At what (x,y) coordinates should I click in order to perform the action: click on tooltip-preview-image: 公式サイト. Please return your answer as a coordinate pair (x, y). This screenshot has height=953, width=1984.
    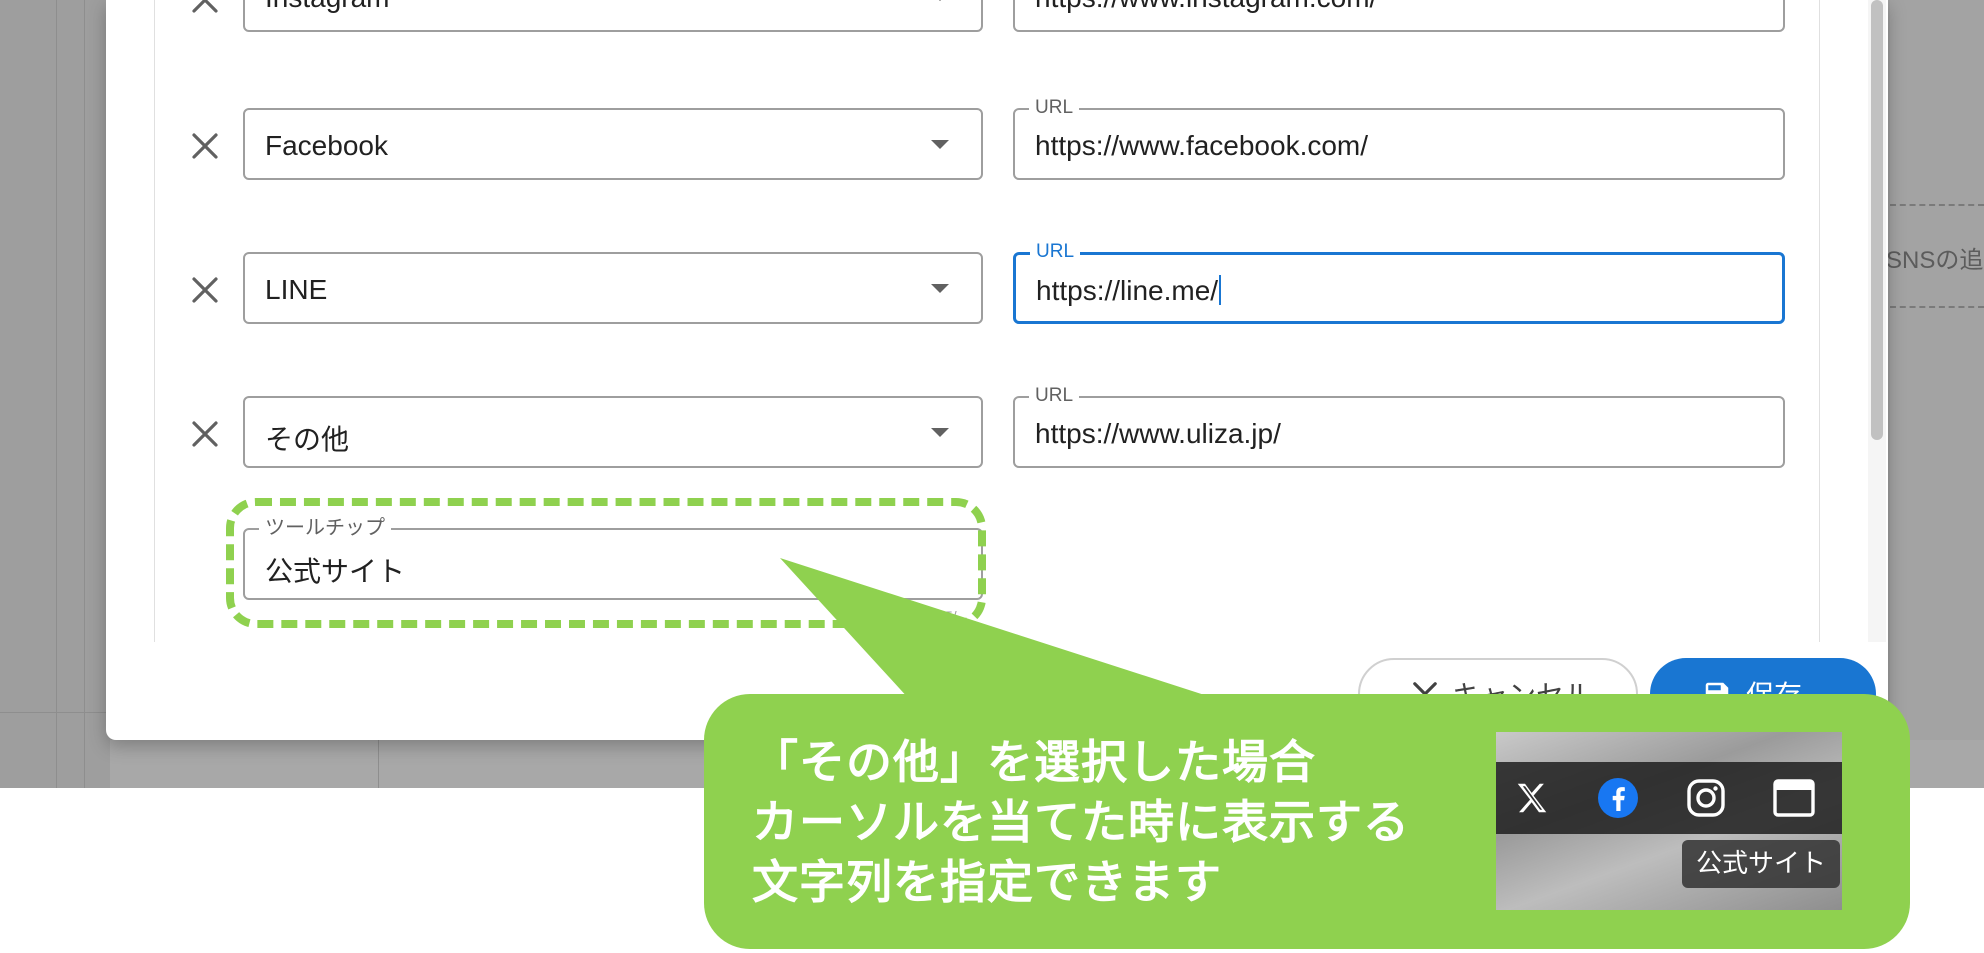
    Looking at the image, I should click on (1669, 821).